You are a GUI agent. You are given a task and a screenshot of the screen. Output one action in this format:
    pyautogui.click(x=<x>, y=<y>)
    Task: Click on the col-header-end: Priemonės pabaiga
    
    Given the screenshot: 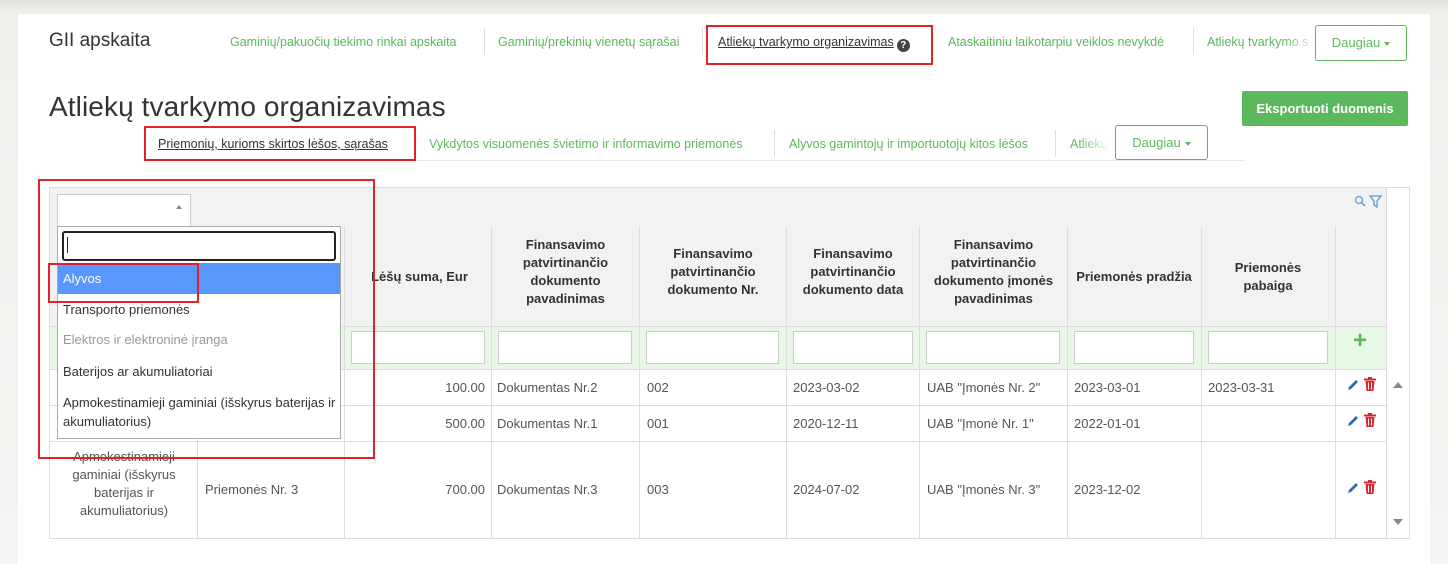 What is the action you would take?
    pyautogui.click(x=1268, y=277)
    